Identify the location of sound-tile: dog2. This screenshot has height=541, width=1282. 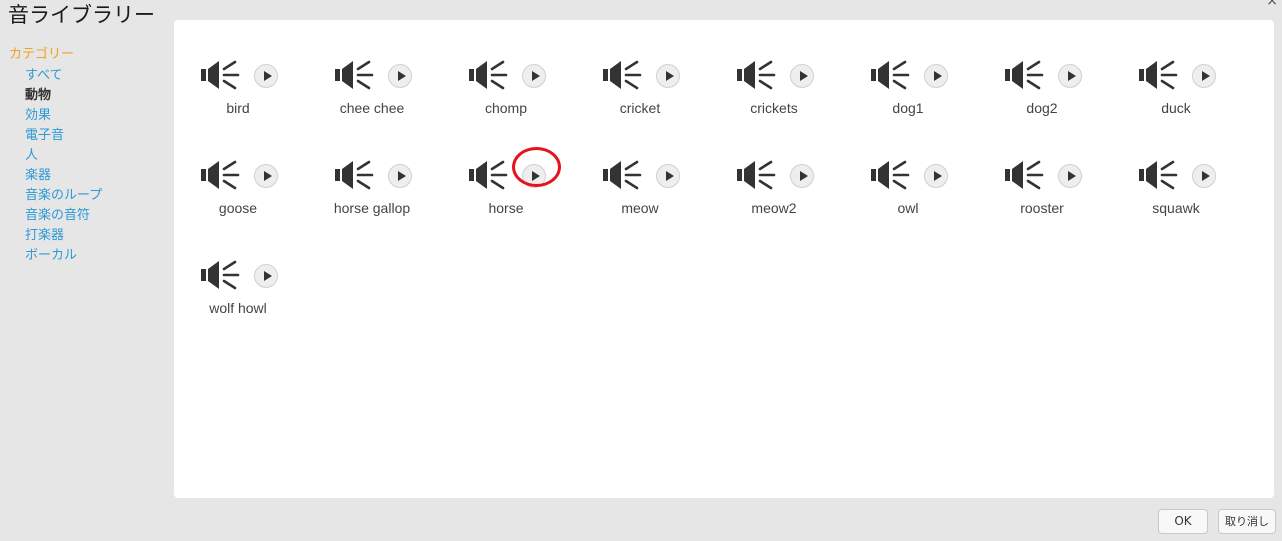
(1044, 86).